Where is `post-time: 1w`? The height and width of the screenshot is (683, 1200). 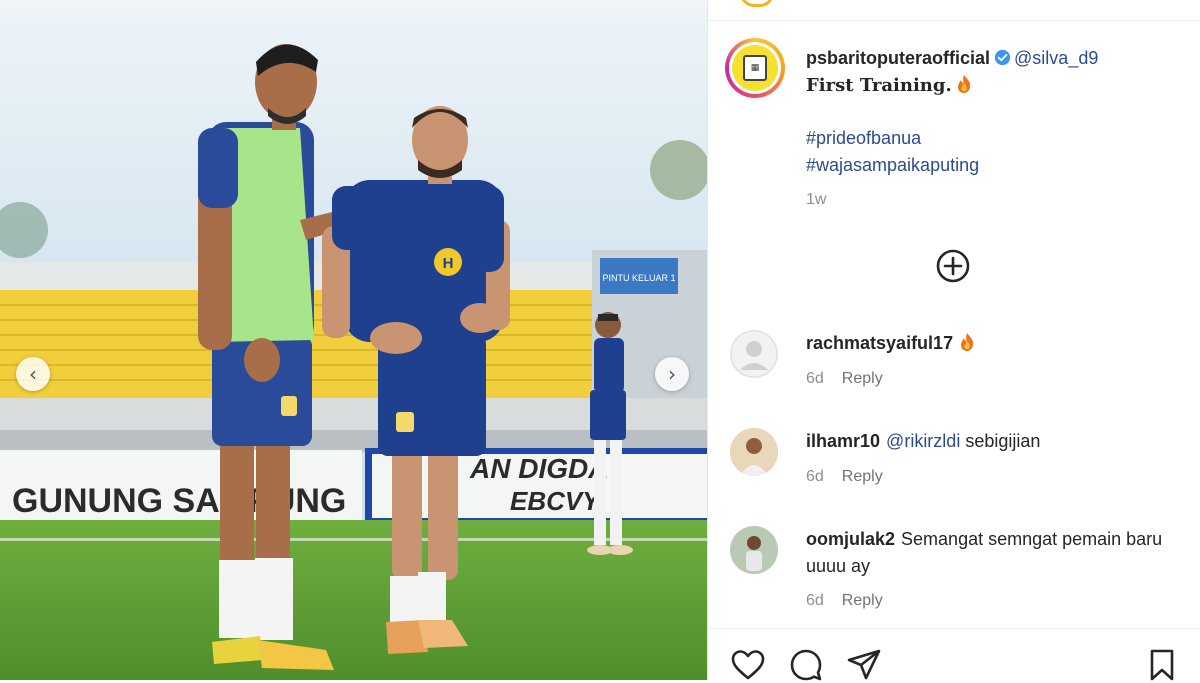 post-time: 1w is located at coordinates (816, 199).